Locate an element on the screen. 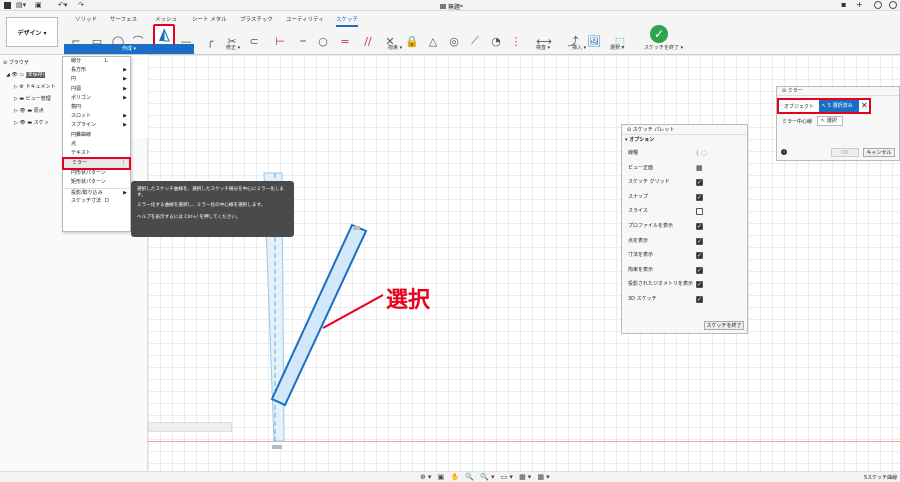  menu-item-point: 点 is located at coordinates (96, 144).